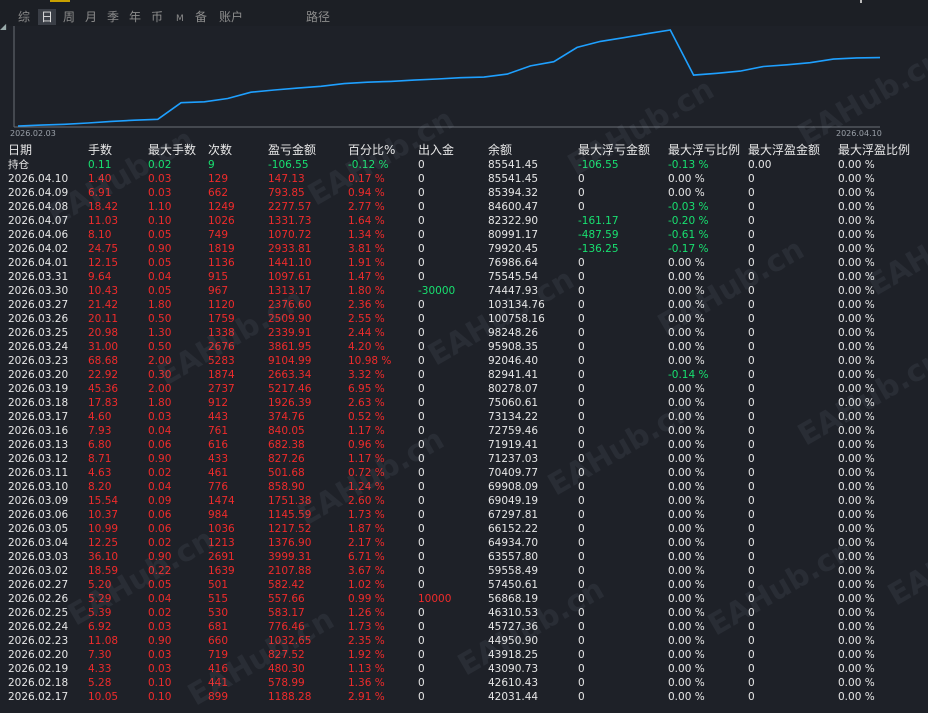 The height and width of the screenshot is (713, 928). I want to click on cell-percent: 1.73 %, so click(366, 515).